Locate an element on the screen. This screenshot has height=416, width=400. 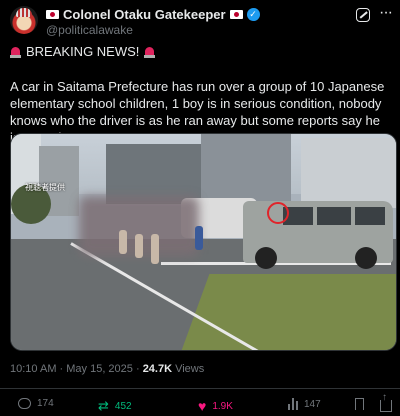
bookmark-button is located at coordinates (359, 404).